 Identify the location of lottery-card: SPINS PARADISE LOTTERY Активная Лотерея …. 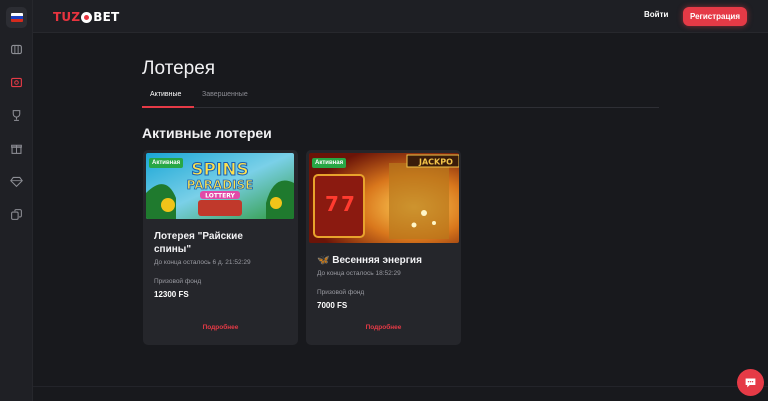
(220, 247).